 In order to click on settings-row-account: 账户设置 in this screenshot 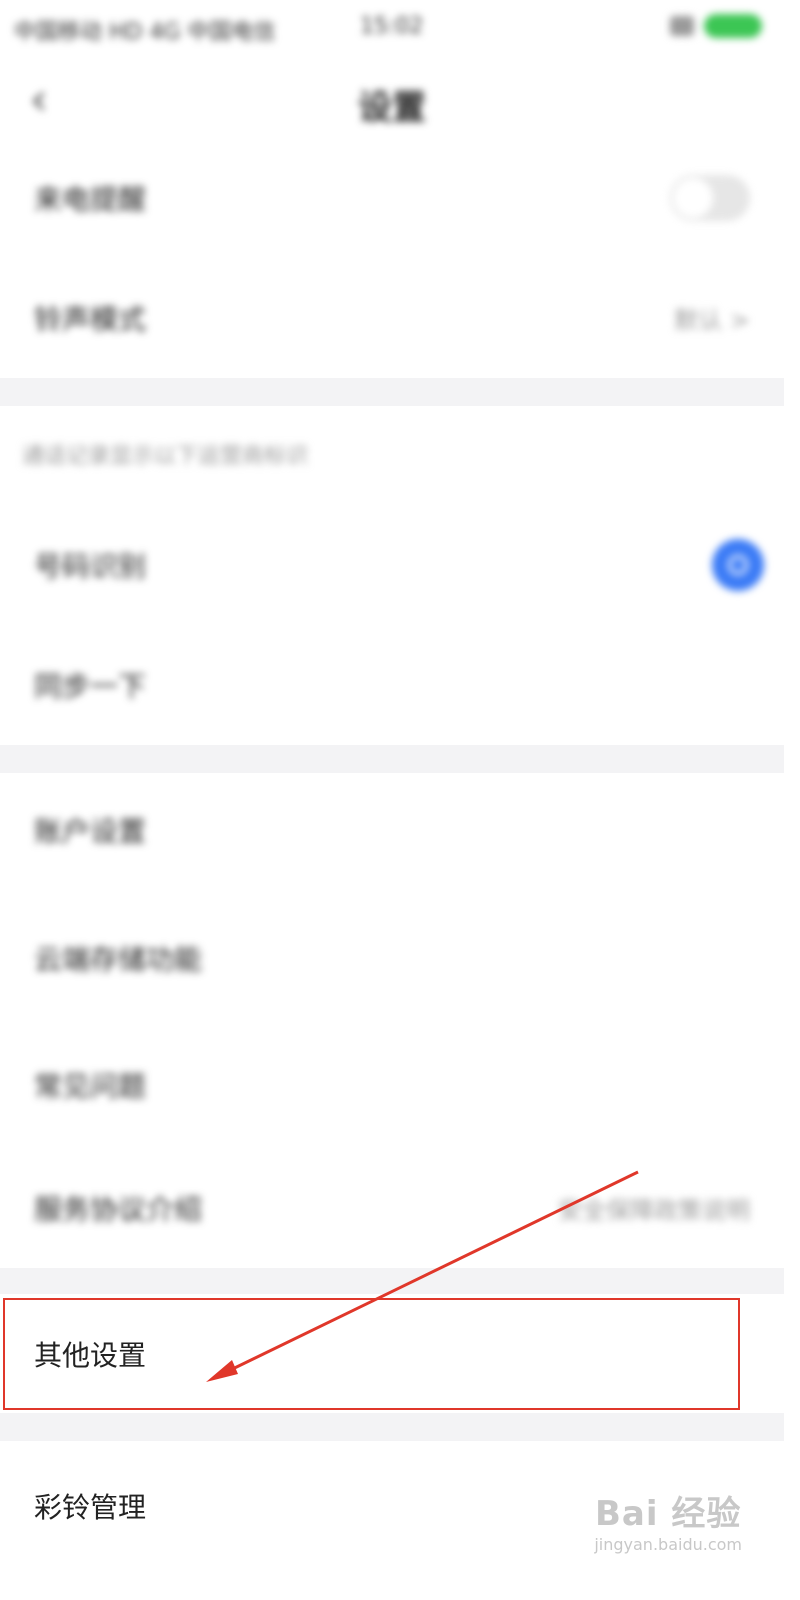, I will do `click(392, 830)`.